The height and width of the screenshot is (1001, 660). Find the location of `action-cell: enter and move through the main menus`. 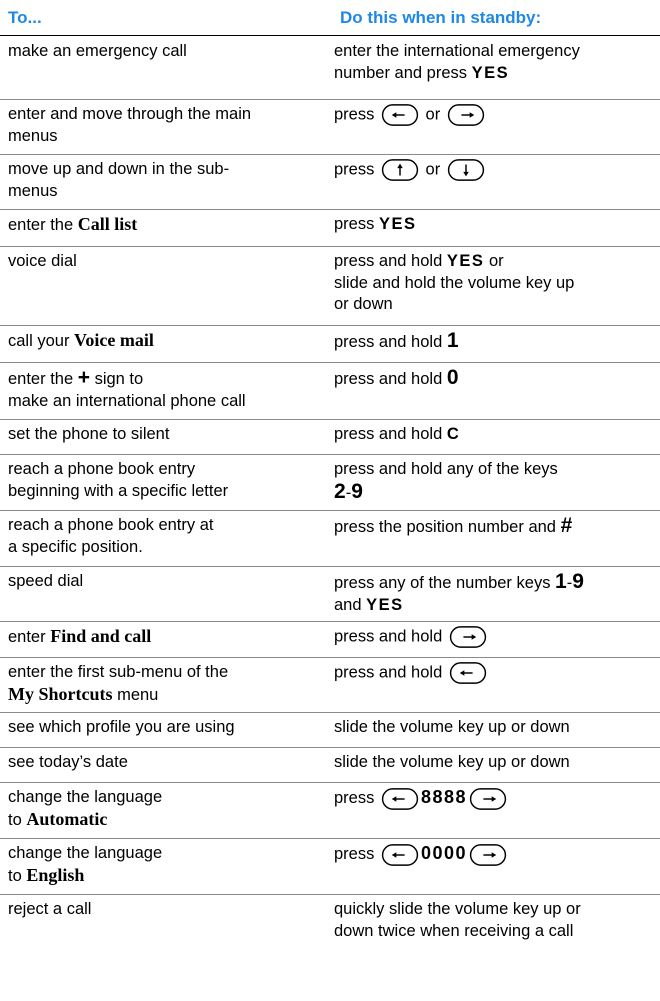

action-cell: enter and move through the main menus is located at coordinates (130, 125).